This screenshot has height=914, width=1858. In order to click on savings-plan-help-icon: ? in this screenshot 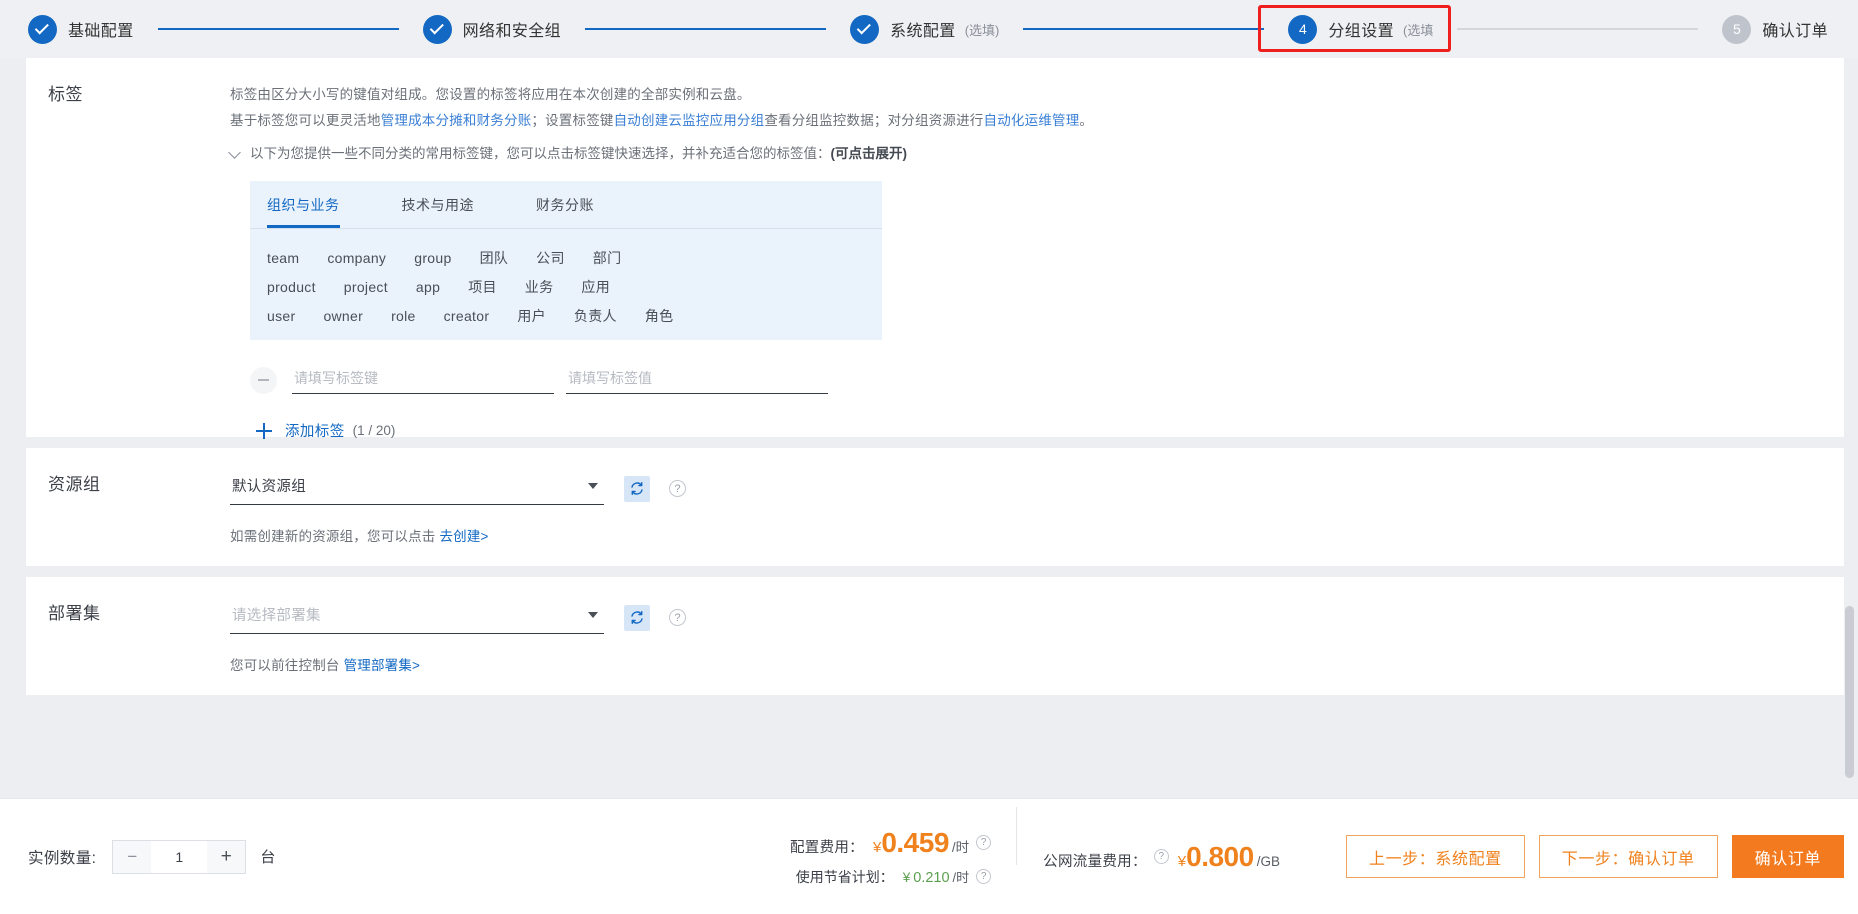, I will do `click(984, 876)`.